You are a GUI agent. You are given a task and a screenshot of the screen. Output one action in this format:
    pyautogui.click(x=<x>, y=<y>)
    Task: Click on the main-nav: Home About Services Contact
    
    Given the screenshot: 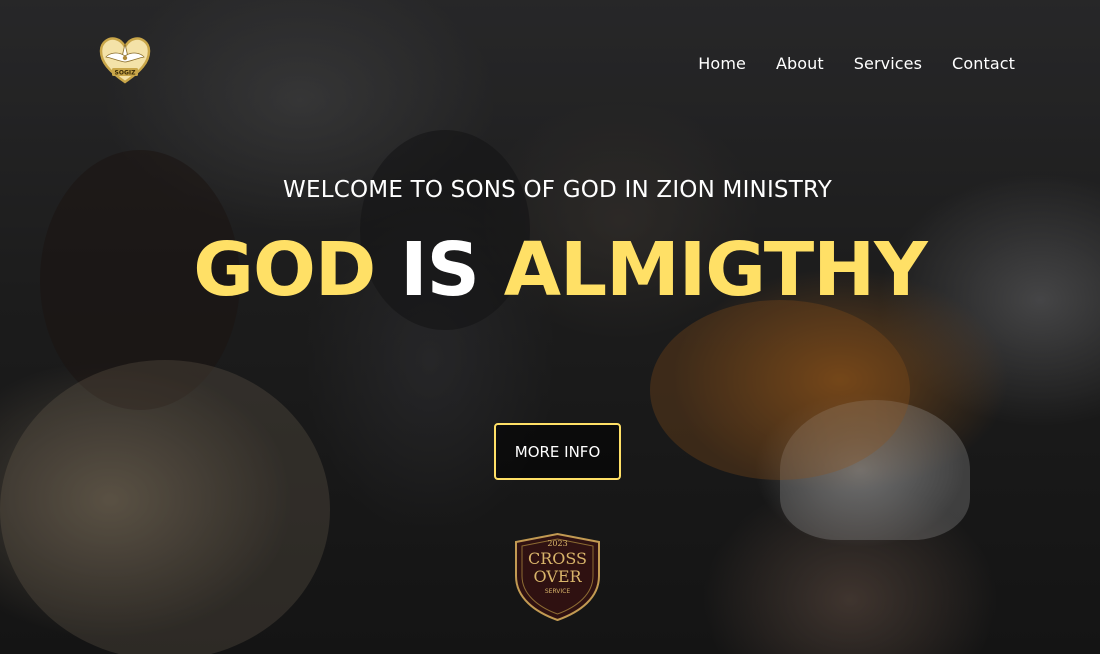 What is the action you would take?
    pyautogui.click(x=856, y=63)
    